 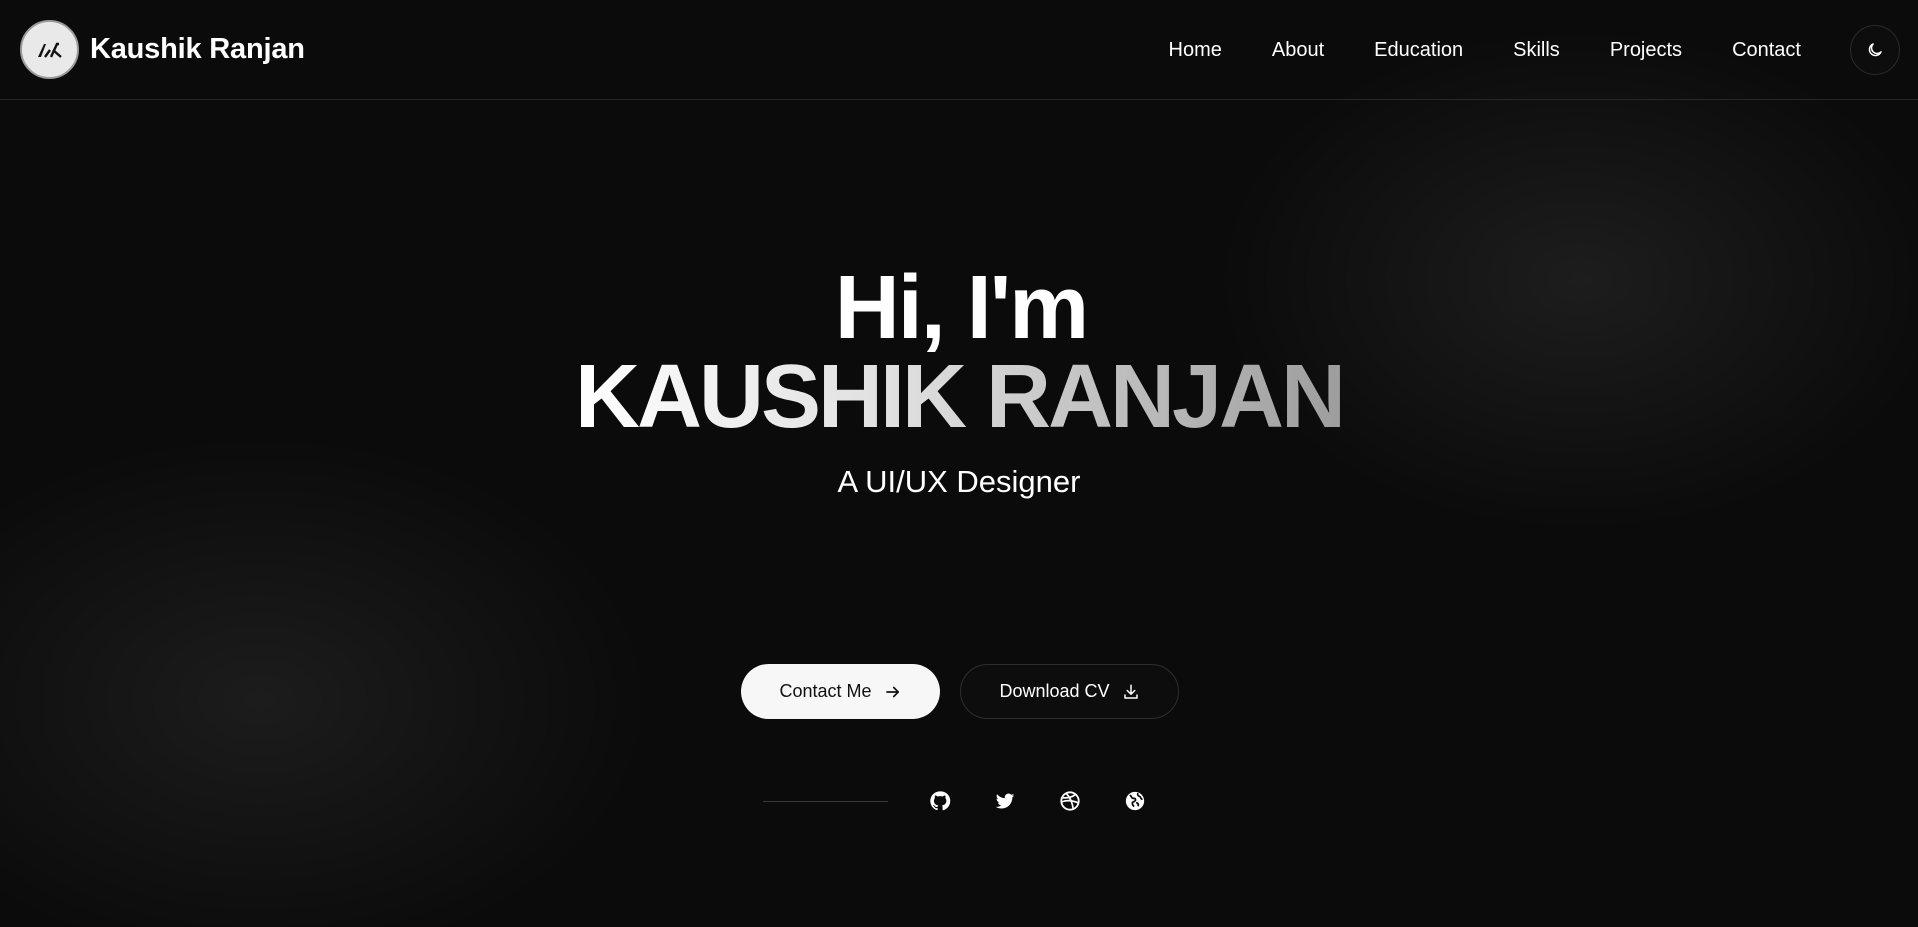 I want to click on hero-name: KAUSHIK RANJAN, so click(x=960, y=397).